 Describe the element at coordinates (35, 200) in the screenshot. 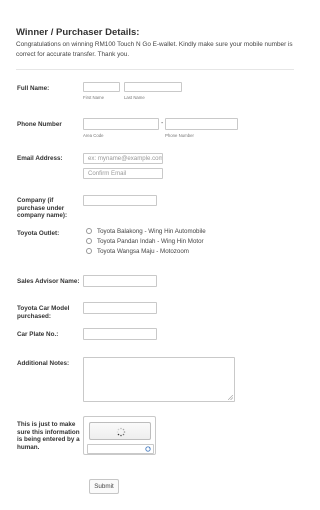

I see `company-label-line: Company (if` at that location.